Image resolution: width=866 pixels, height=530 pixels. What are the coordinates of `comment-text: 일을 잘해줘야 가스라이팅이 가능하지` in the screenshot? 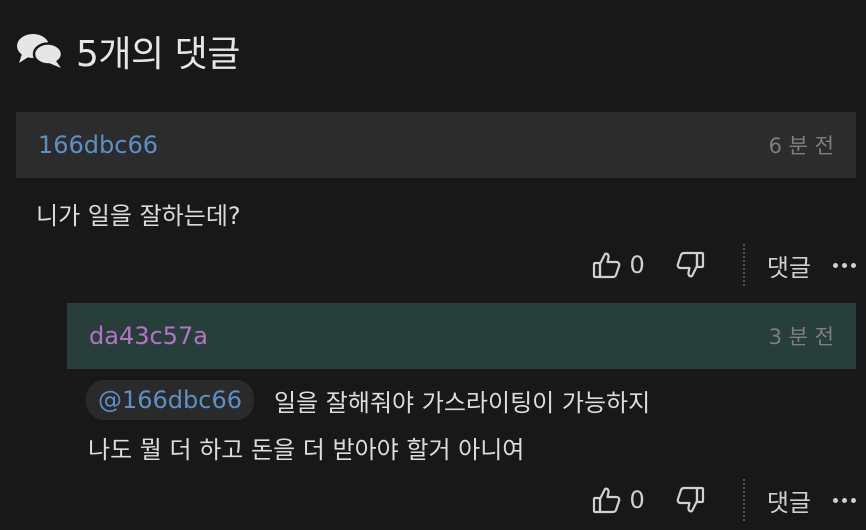 It's located at (462, 402).